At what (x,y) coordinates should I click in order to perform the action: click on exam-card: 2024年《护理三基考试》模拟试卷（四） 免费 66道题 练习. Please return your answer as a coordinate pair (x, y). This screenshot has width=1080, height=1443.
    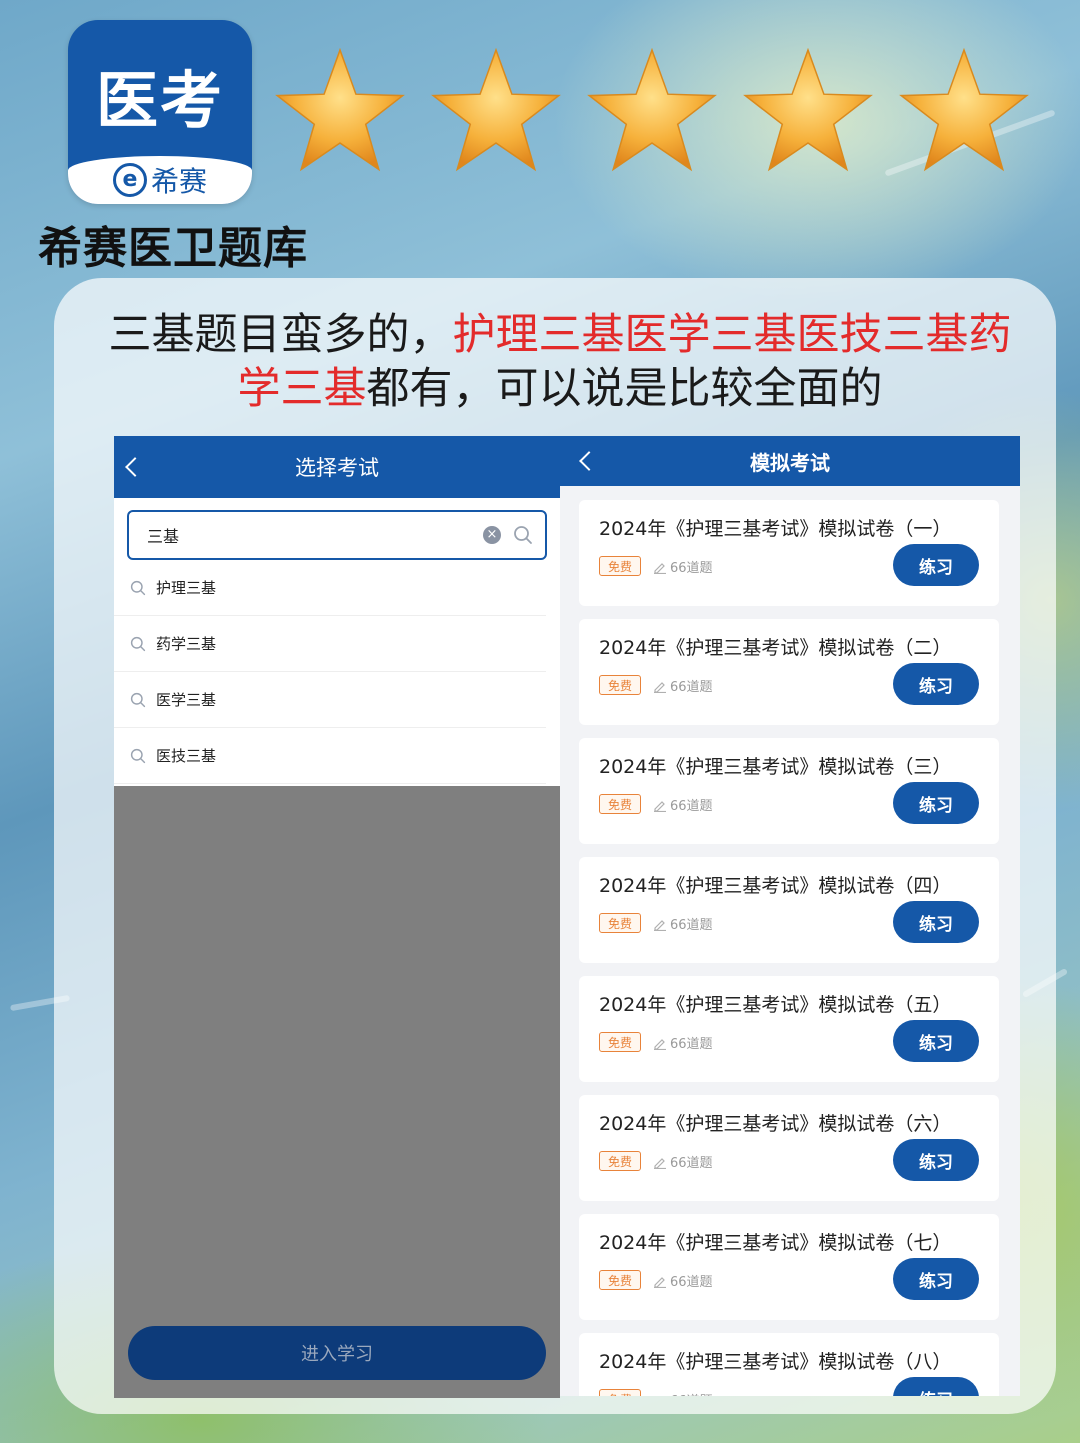
    Looking at the image, I should click on (789, 910).